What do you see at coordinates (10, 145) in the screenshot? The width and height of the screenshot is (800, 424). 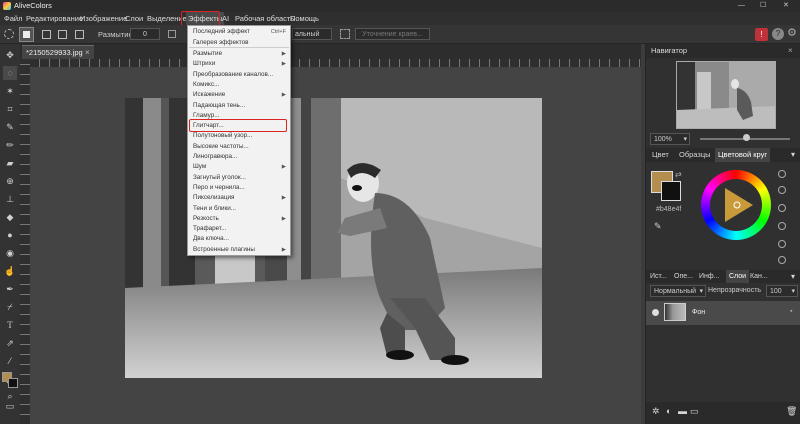 I see `brush-tool-icon: ✏` at bounding box center [10, 145].